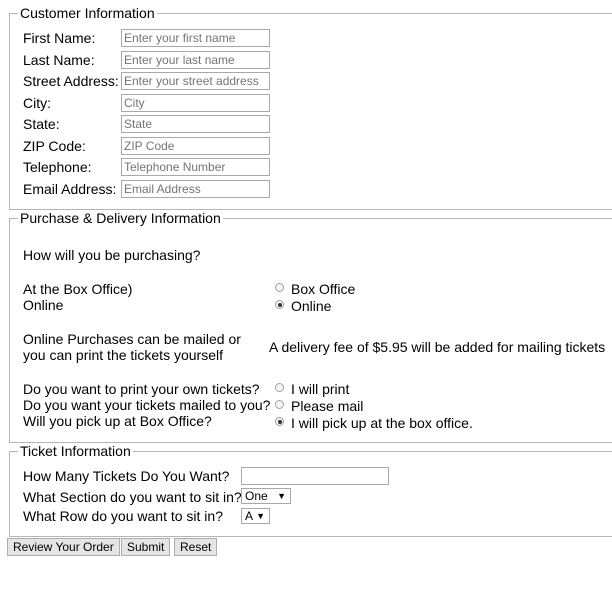 The width and height of the screenshot is (612, 600). I want to click on radio-mail-label: Please mail, so click(327, 406).